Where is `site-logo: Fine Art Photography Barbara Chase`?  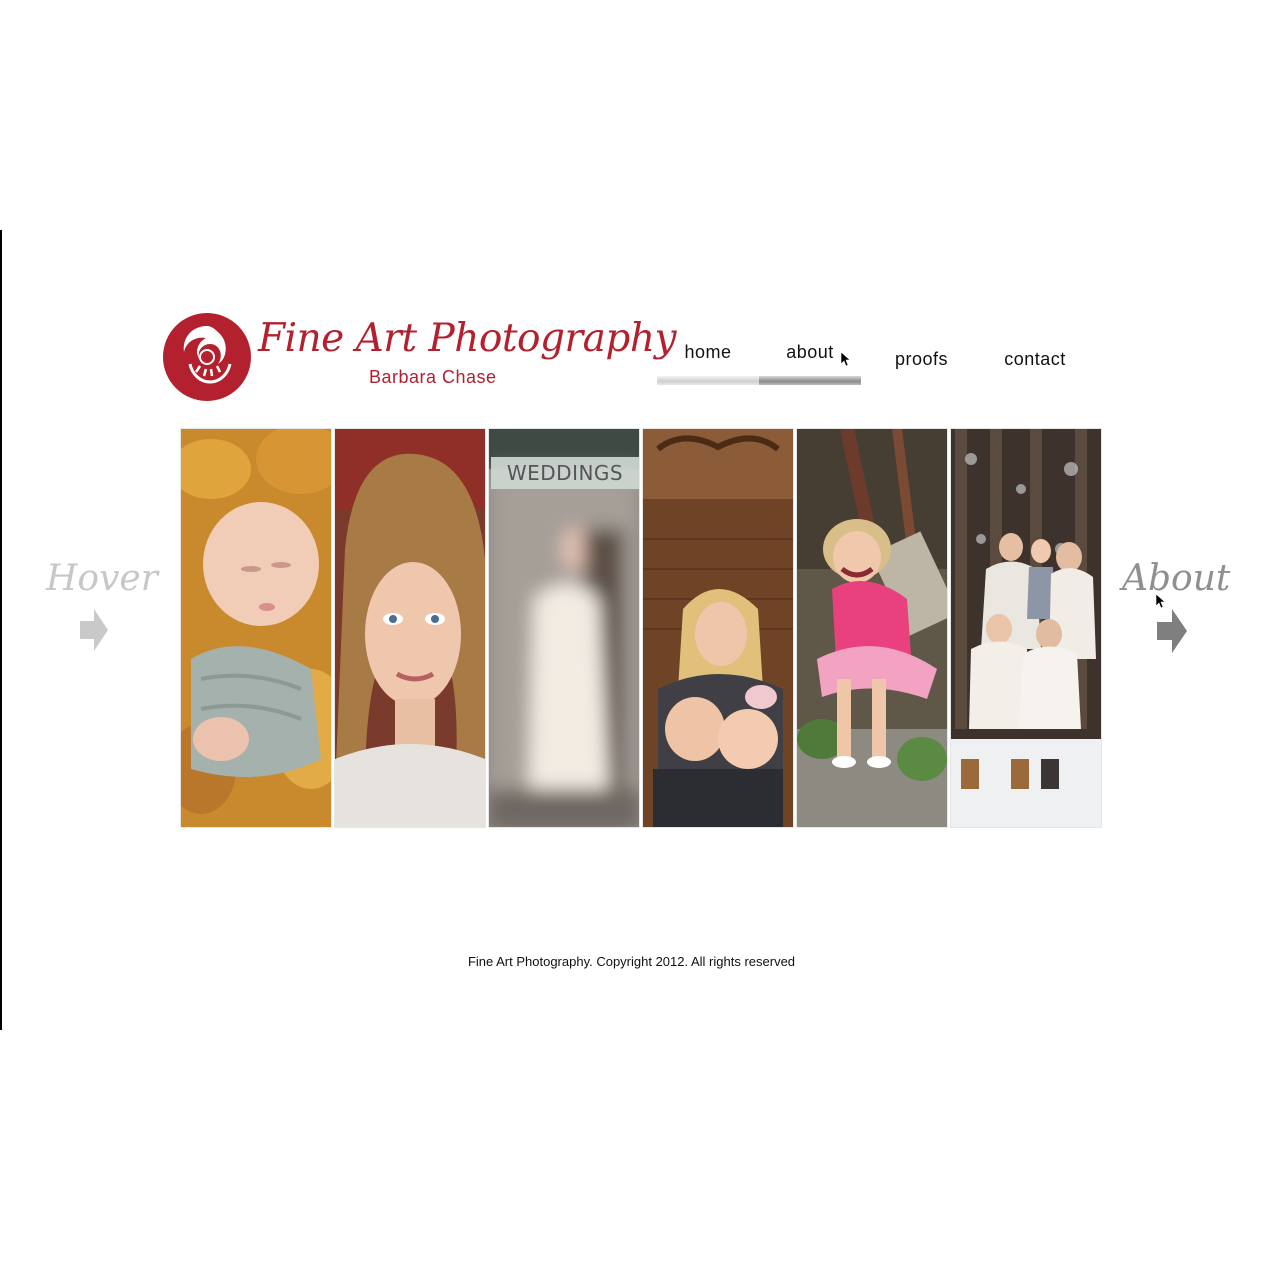 site-logo: Fine Art Photography Barbara Chase is located at coordinates (419, 359).